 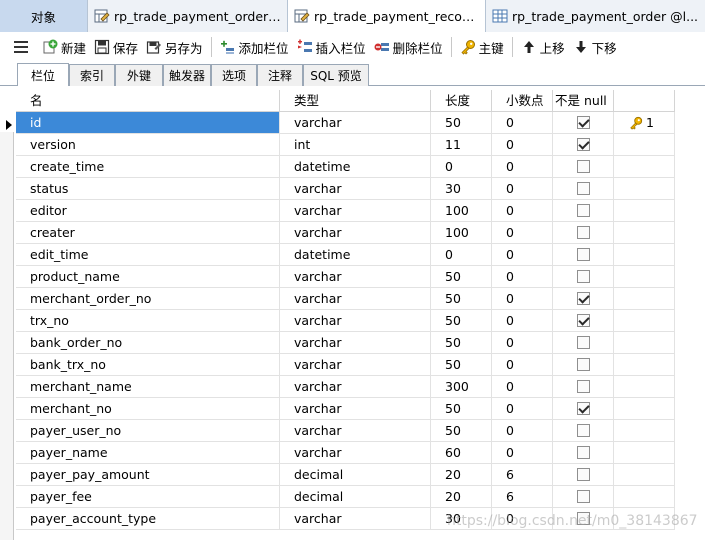 What do you see at coordinates (461, 453) in the screenshot?
I see `field-length-cell: 60` at bounding box center [461, 453].